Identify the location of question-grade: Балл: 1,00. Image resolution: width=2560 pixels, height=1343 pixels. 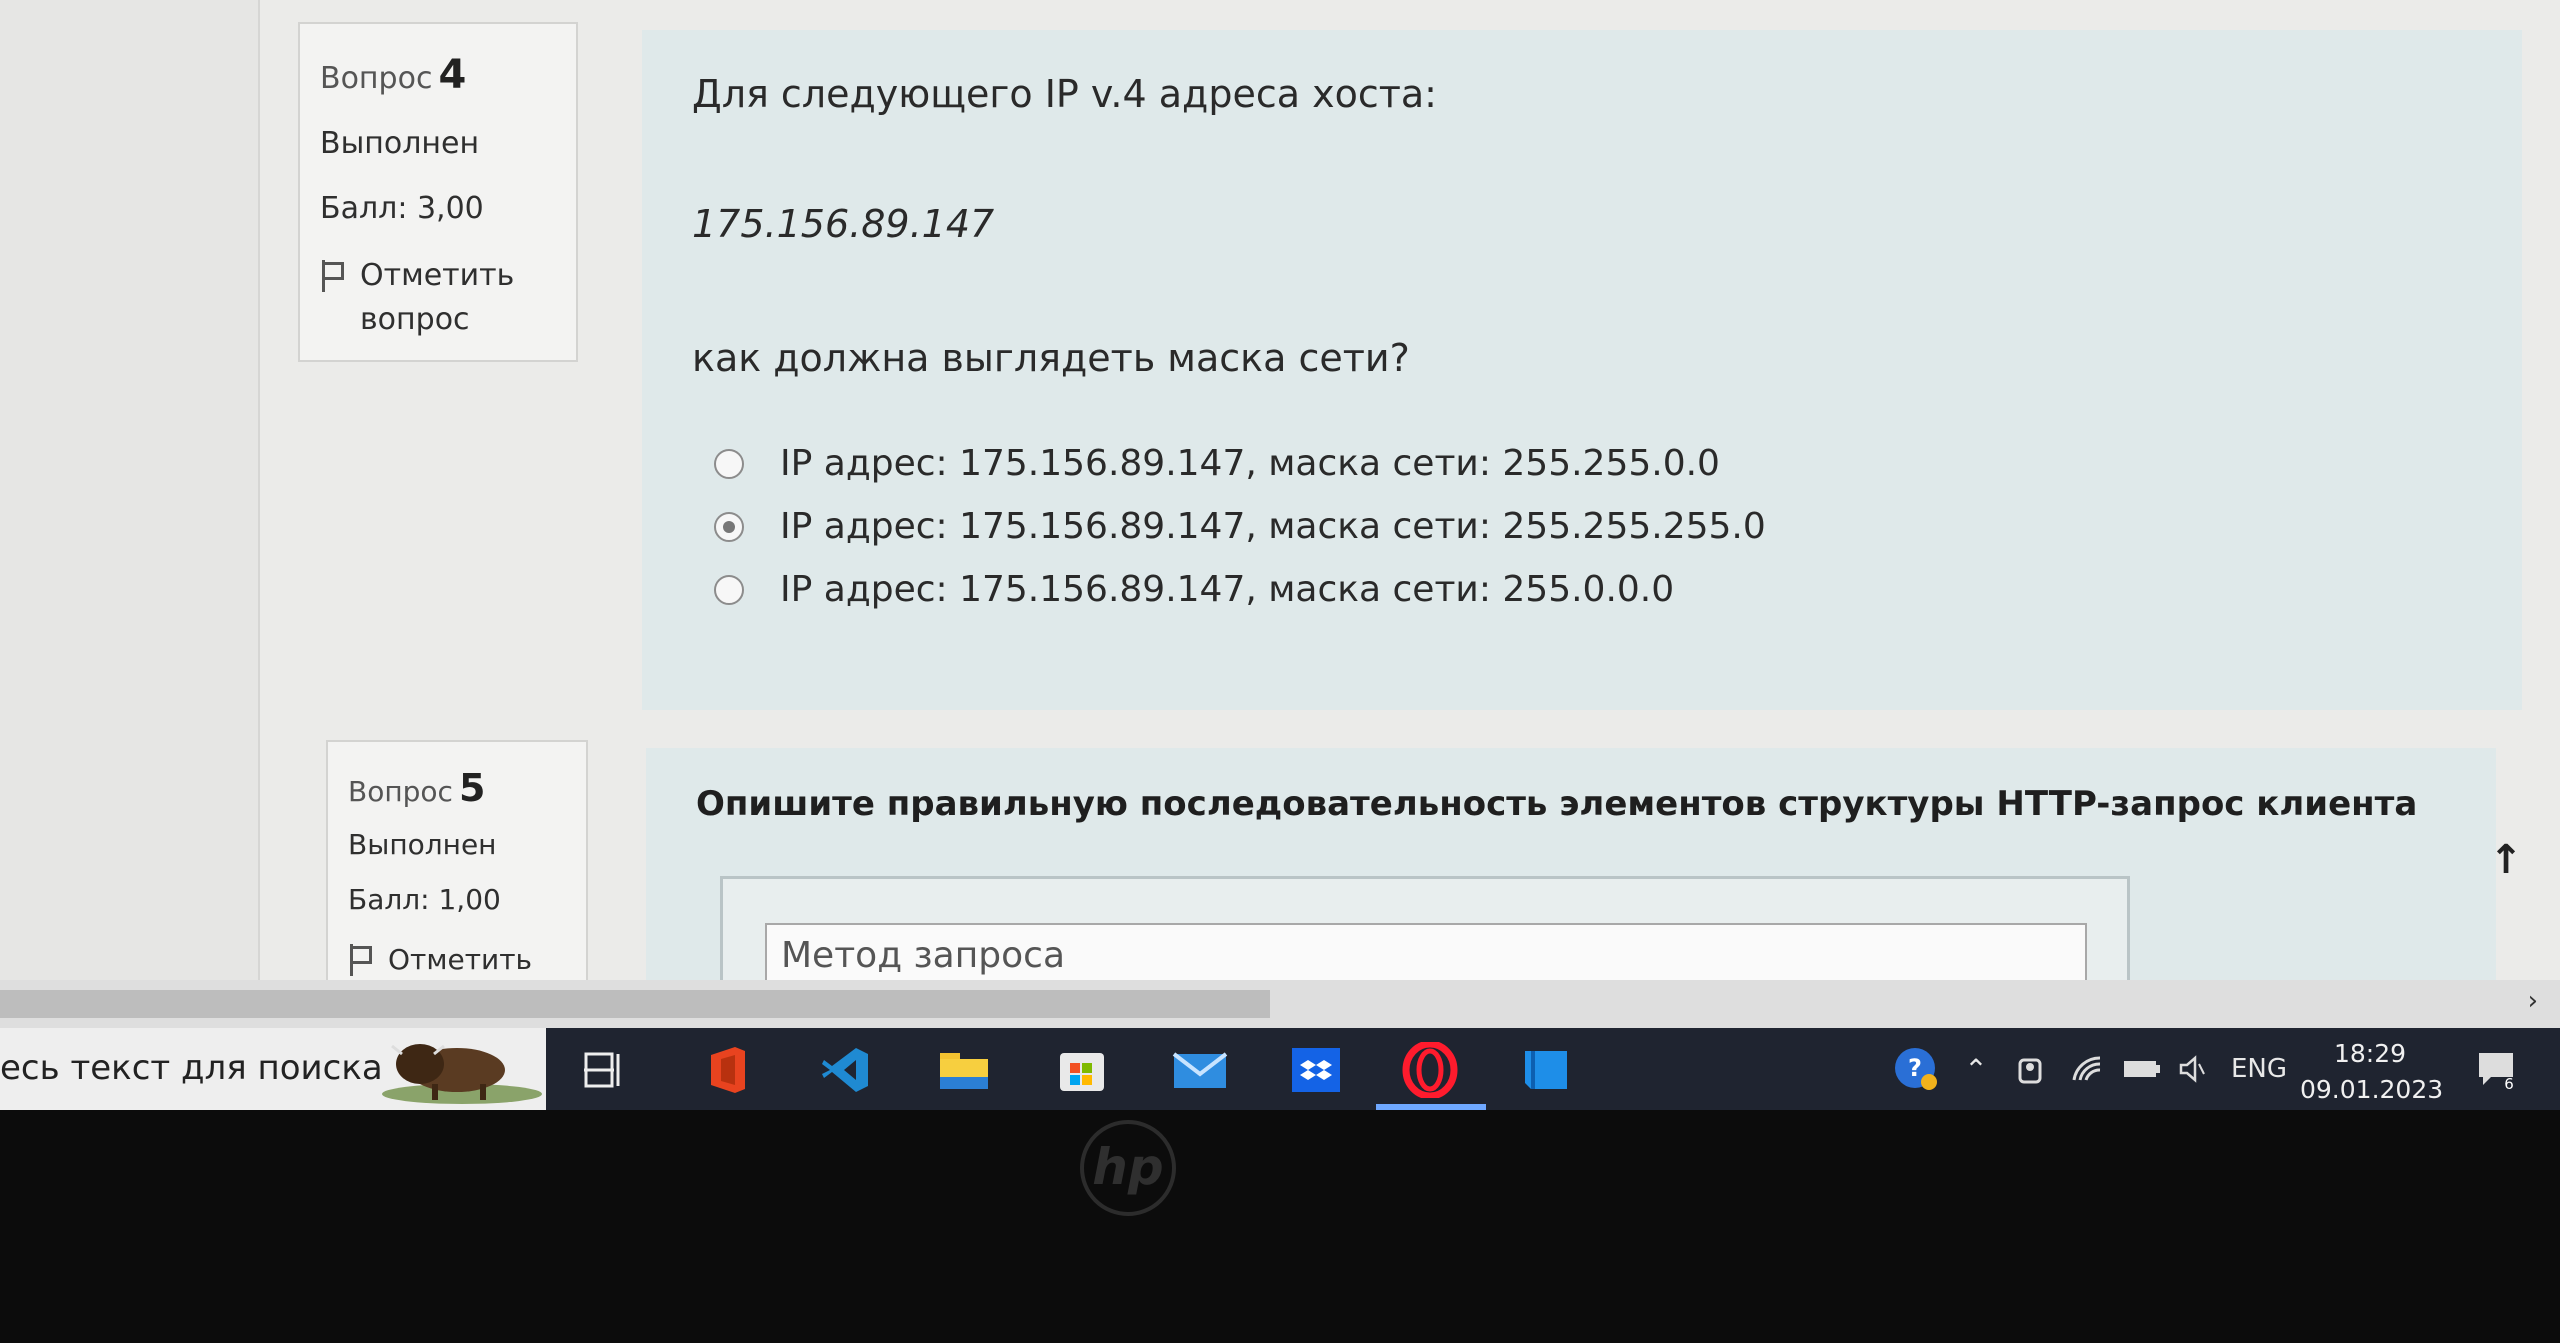
(424, 899).